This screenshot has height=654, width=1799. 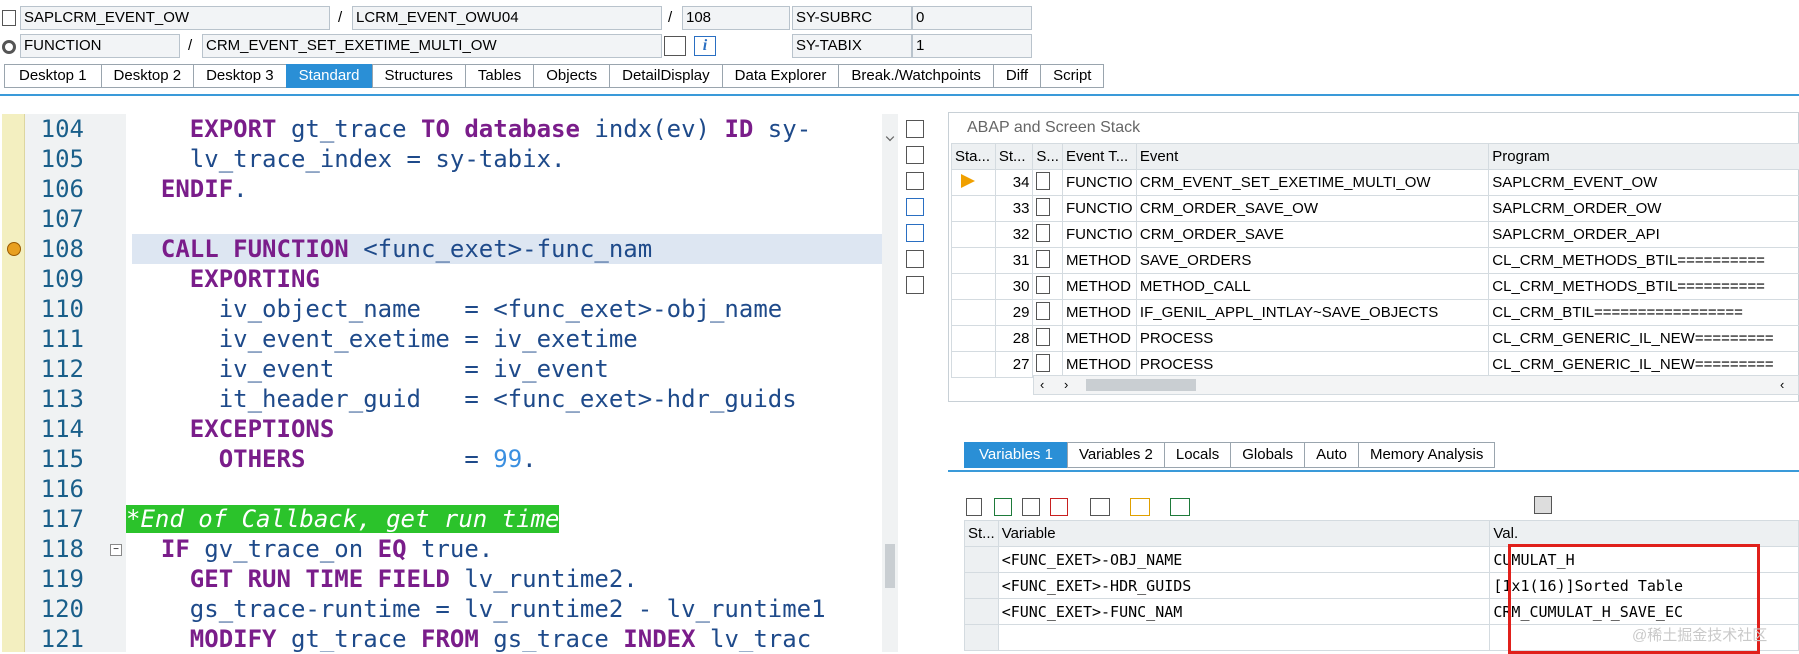 What do you see at coordinates (1115, 455) in the screenshot?
I see `tab-variables-2: Variables 2` at bounding box center [1115, 455].